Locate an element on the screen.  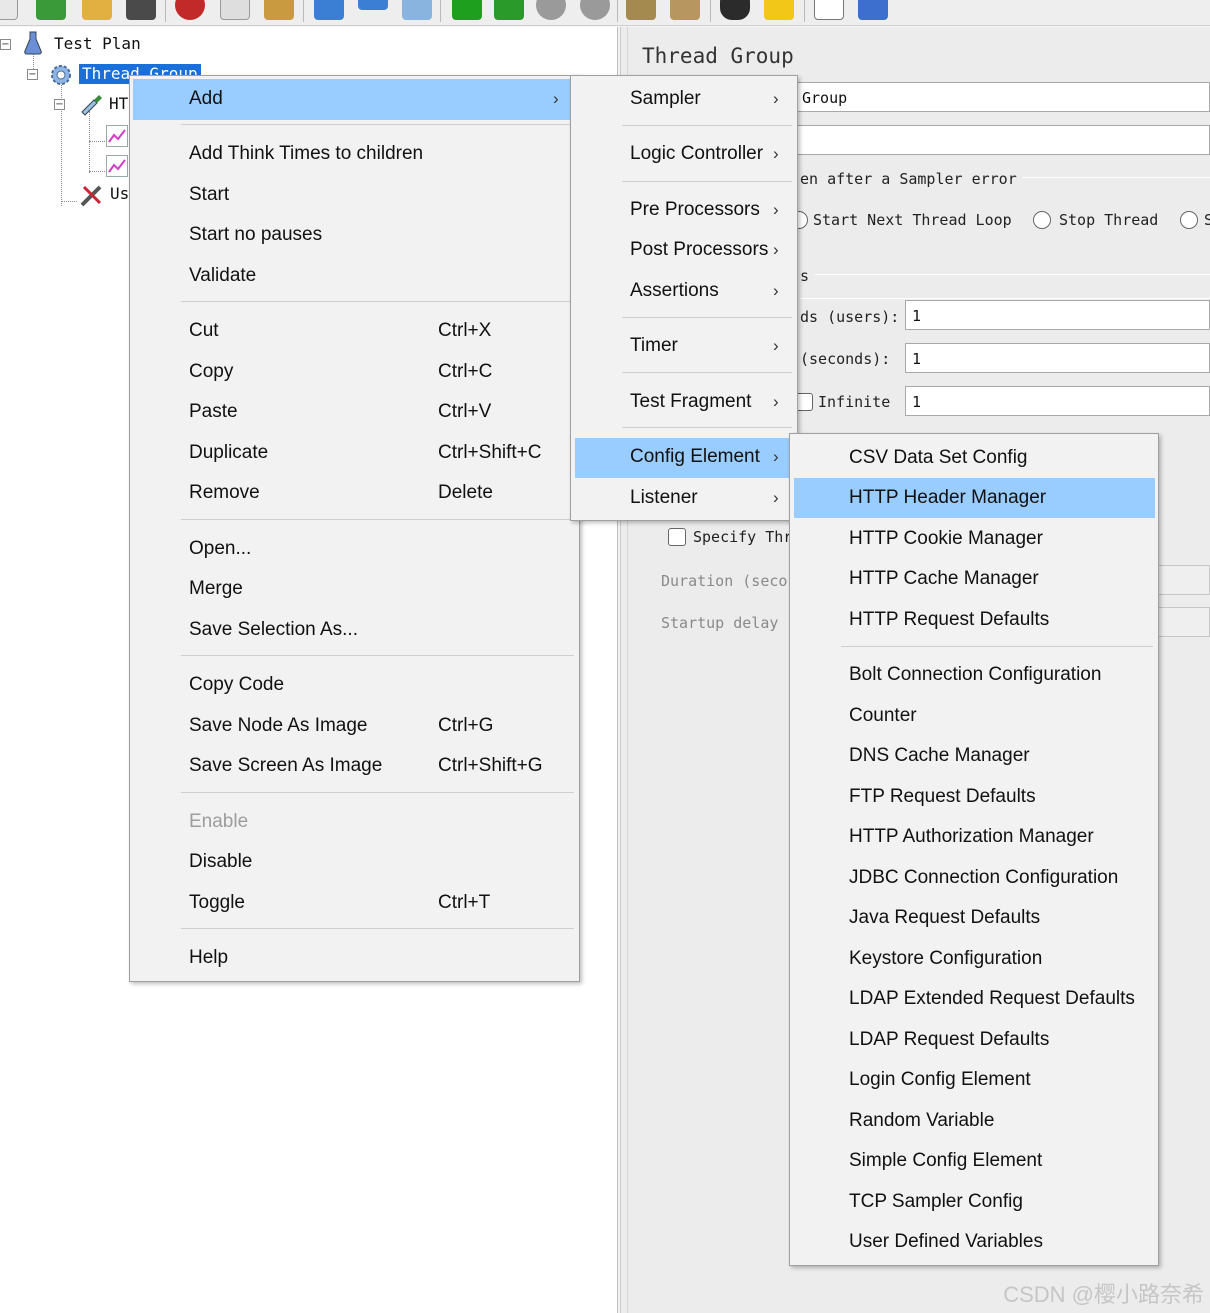
submenu-item-assertions: Assertions is located at coordinates (674, 291).